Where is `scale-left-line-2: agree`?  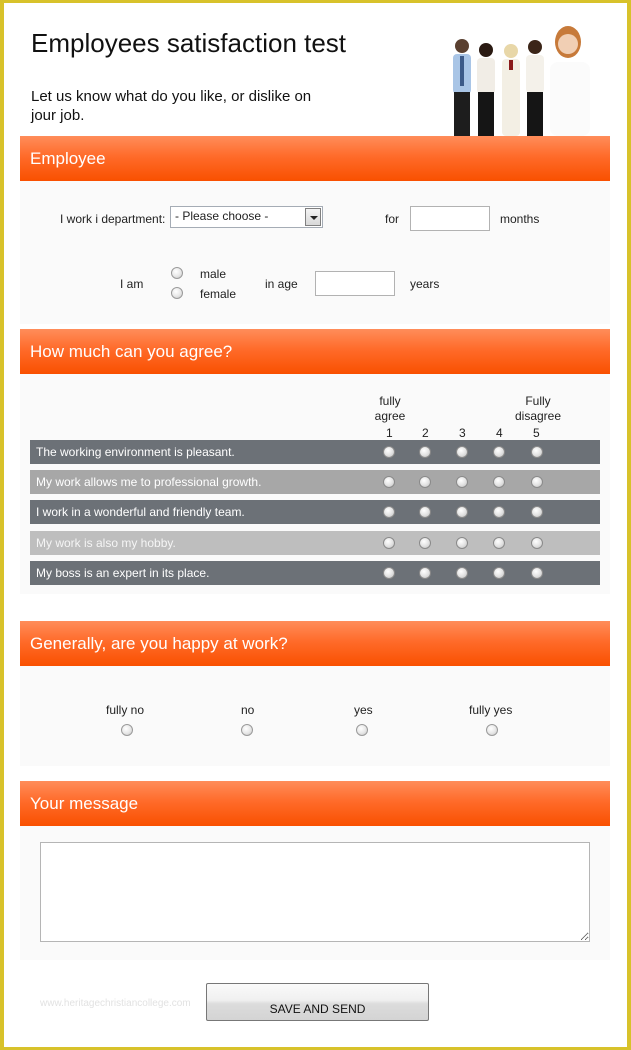
scale-left-line-2: agree is located at coordinates (390, 416).